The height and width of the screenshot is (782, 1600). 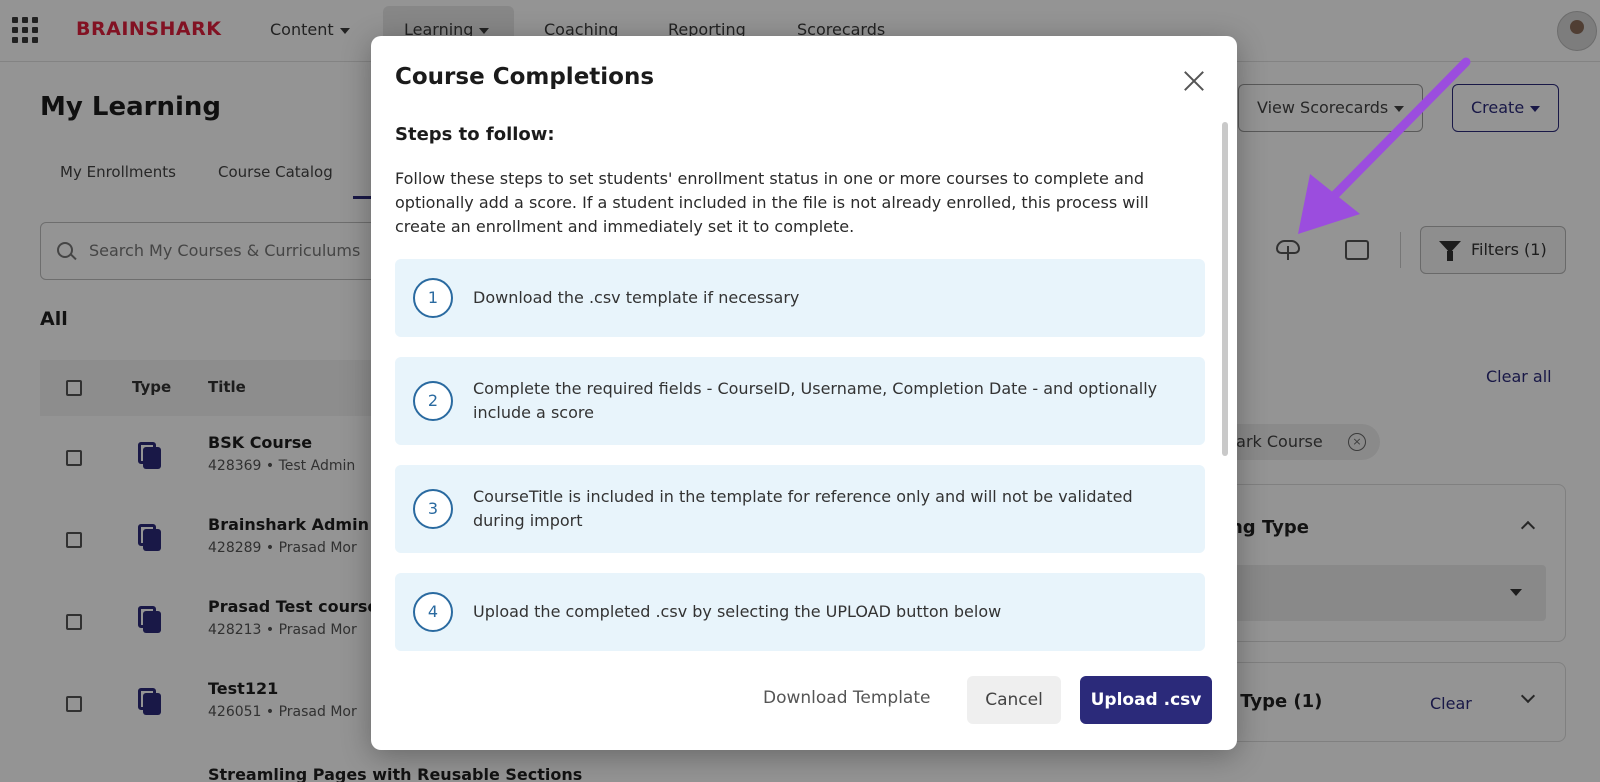 I want to click on steps-heading: Steps to follow:, so click(x=475, y=134).